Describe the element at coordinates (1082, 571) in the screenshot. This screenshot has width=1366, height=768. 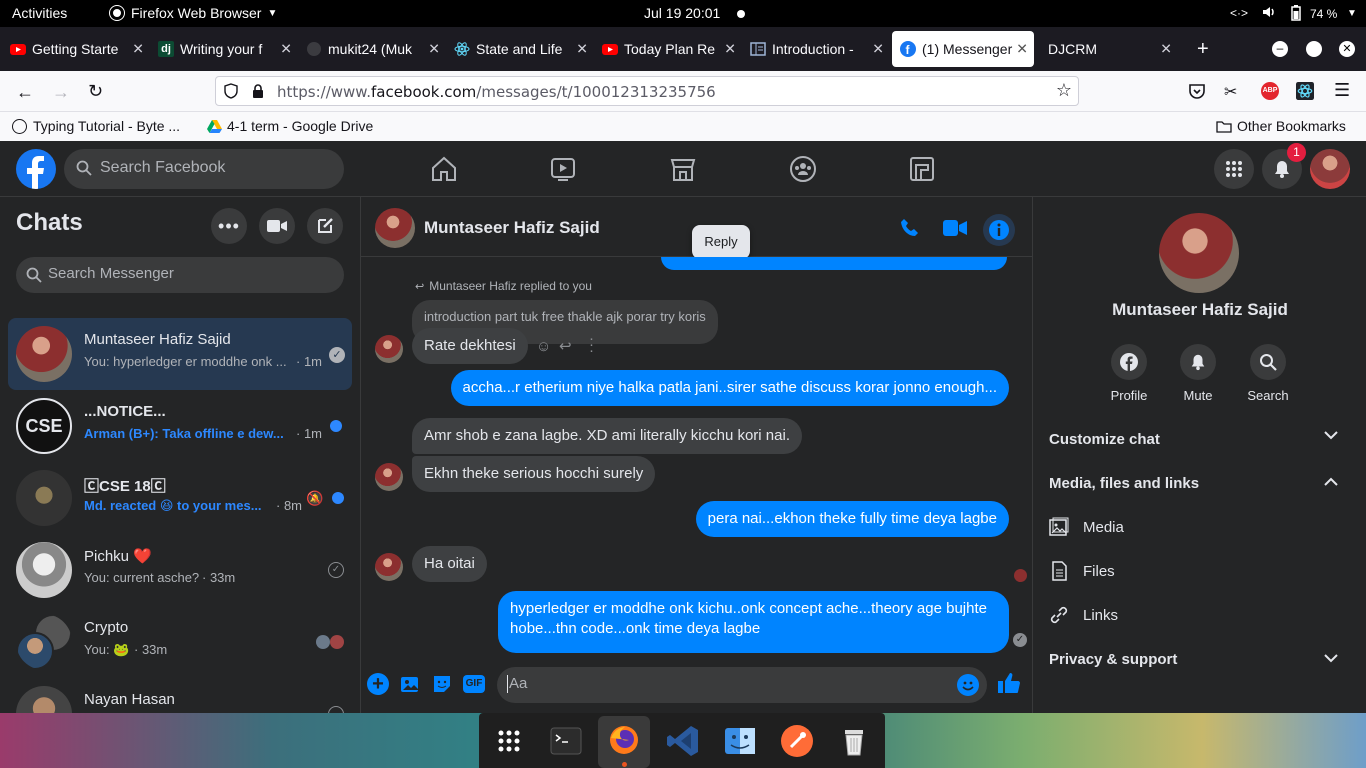
I see `files-item: Files` at that location.